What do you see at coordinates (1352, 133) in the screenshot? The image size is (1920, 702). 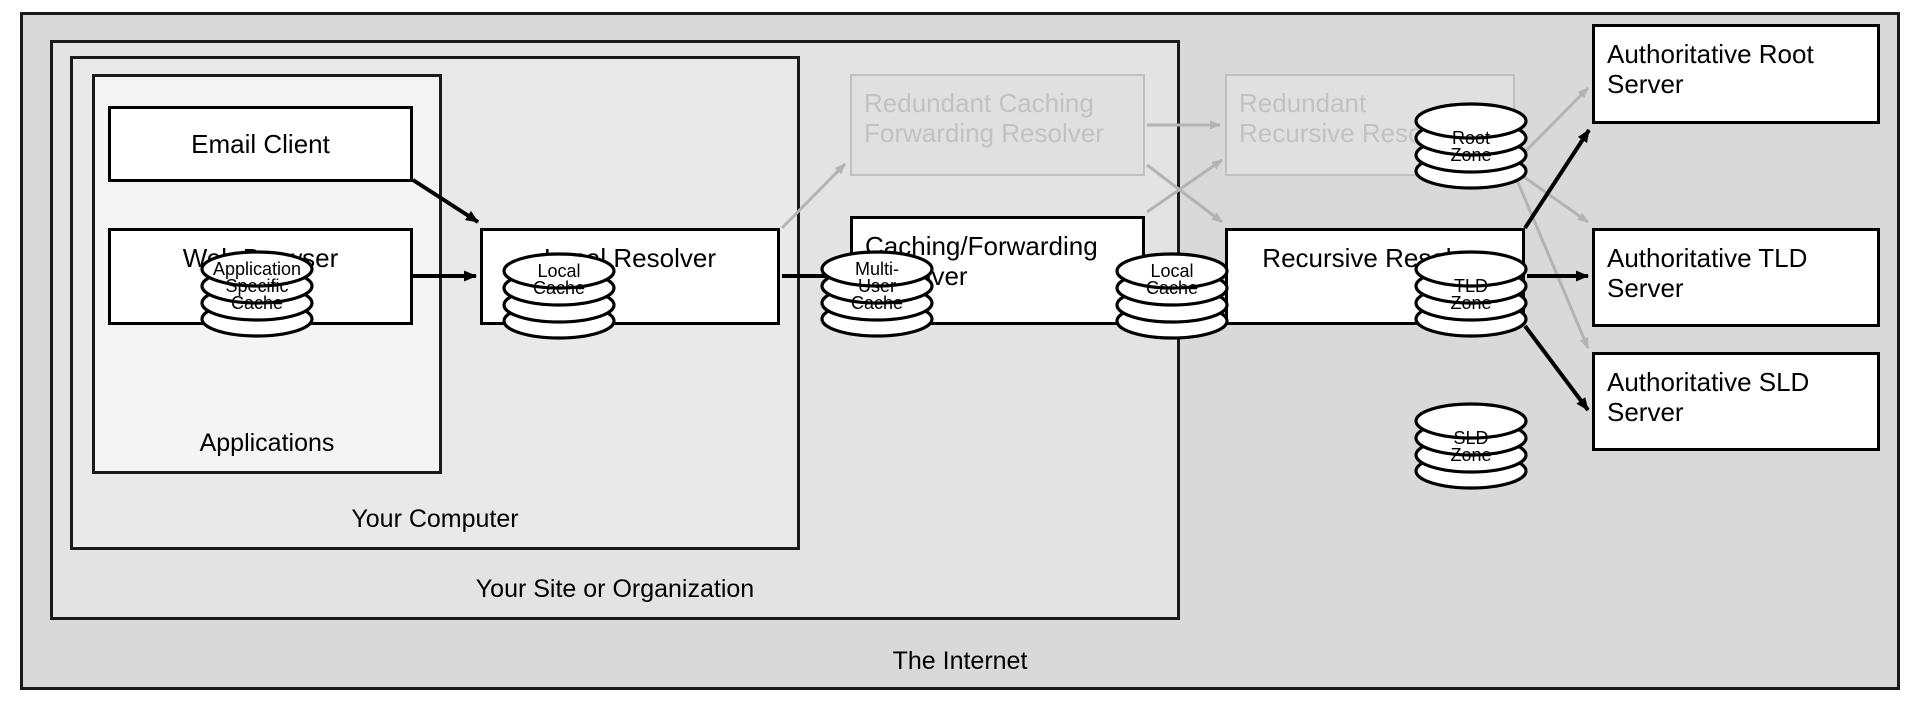 I see `node-label-redundant-recursive-line2: Recursive Resolver` at bounding box center [1352, 133].